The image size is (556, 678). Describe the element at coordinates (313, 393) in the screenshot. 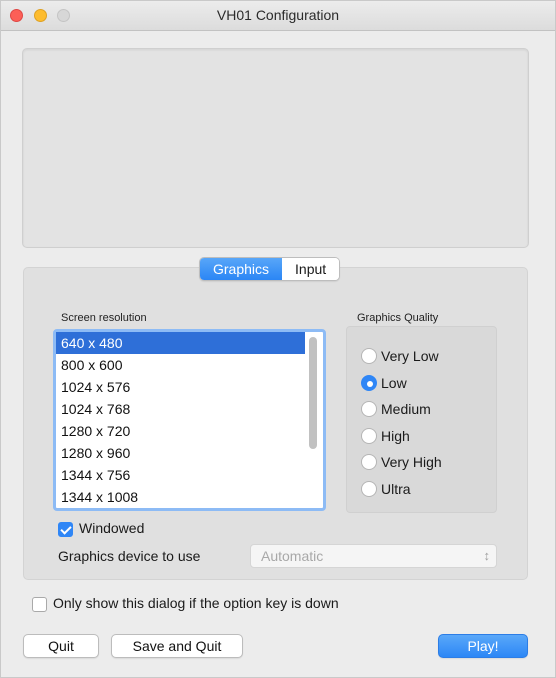

I see `resolution-list-scrollbar` at that location.